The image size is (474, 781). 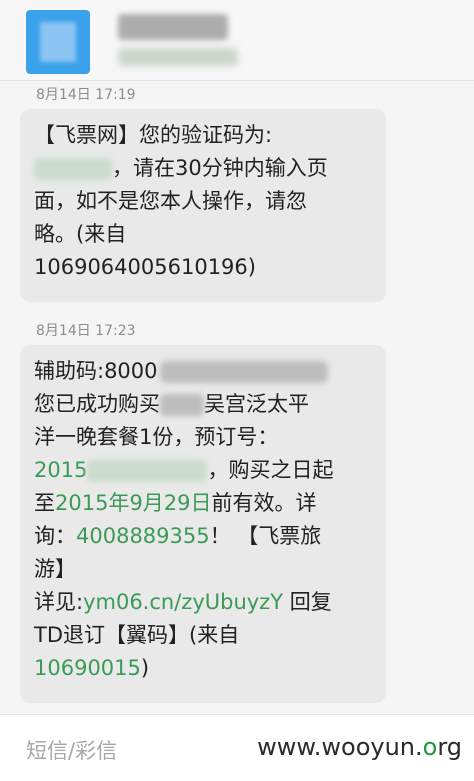 What do you see at coordinates (156, 437) in the screenshot?
I see `message-line: 洋一晚套餐1份，预订号：` at bounding box center [156, 437].